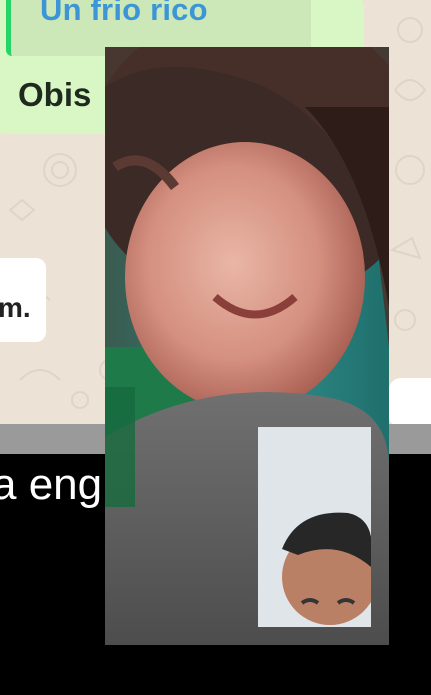 The width and height of the screenshot is (431, 695). What do you see at coordinates (51, 484) in the screenshot?
I see `caption-text: a eng` at bounding box center [51, 484].